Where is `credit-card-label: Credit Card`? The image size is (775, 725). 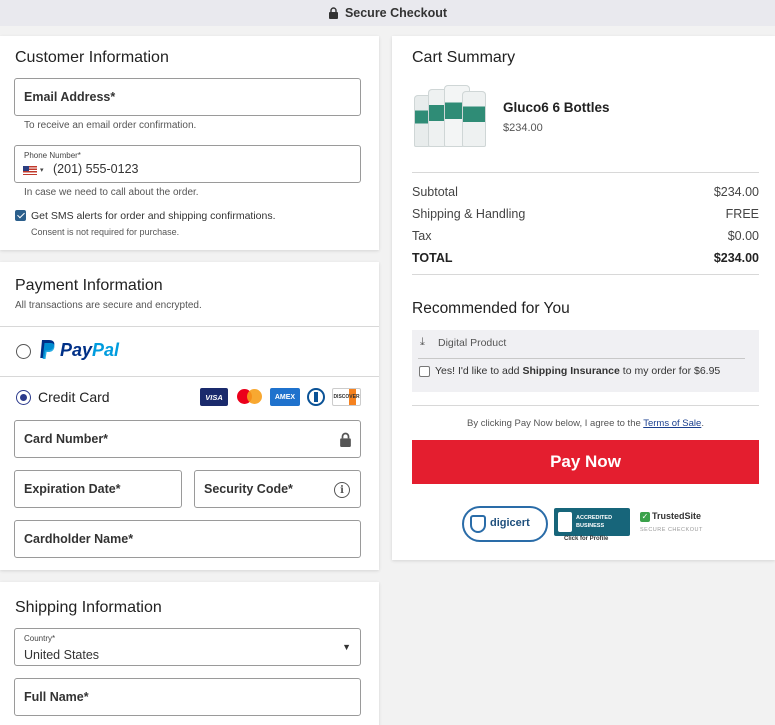
credit-card-label: Credit Card is located at coordinates (74, 397).